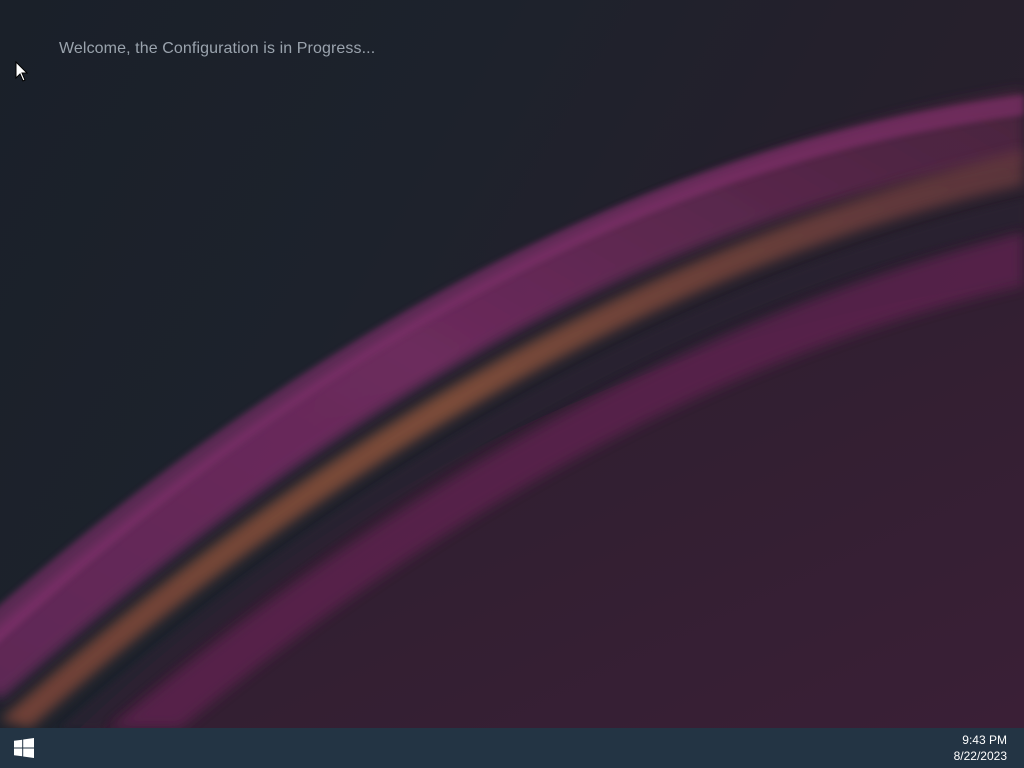  I want to click on taskbar: 9:43 PM 8/22/2023, so click(512, 748).